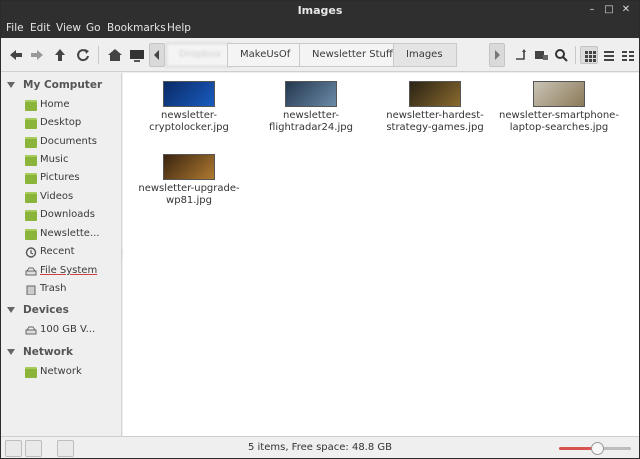  I want to click on section-label: Devices, so click(46, 310).